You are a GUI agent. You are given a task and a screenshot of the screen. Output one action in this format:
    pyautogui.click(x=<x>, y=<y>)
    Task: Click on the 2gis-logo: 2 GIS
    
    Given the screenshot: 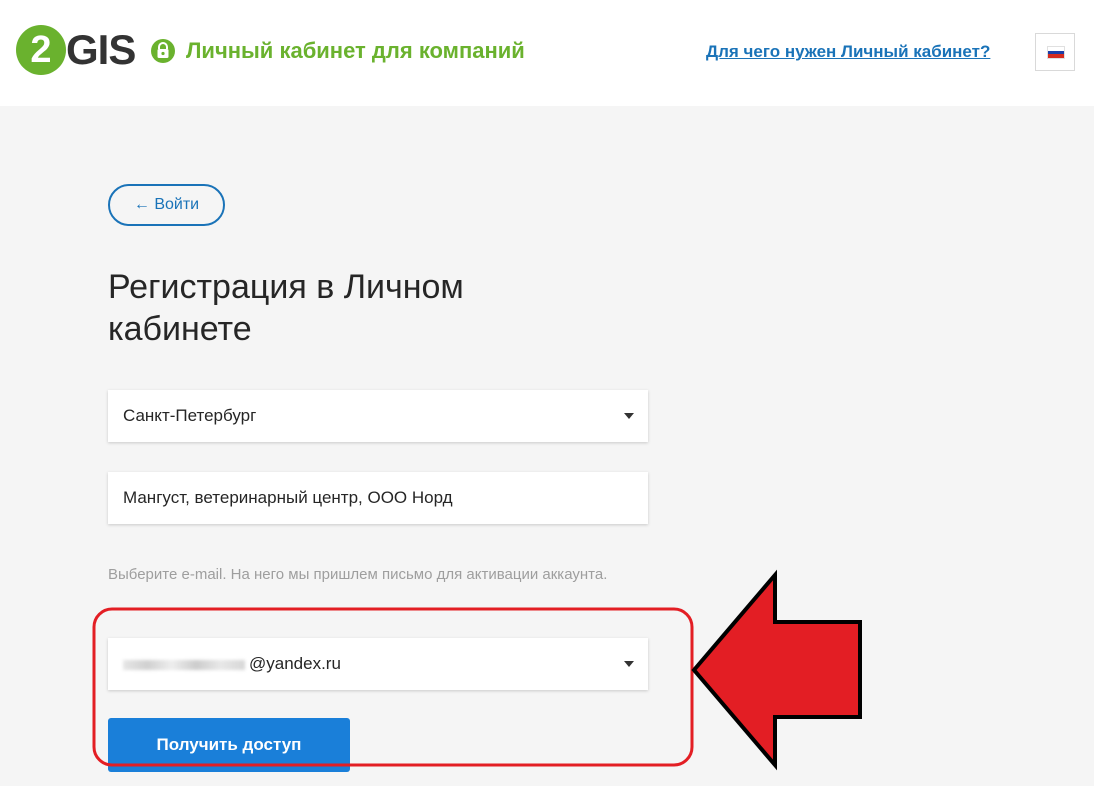 What is the action you would take?
    pyautogui.click(x=76, y=51)
    